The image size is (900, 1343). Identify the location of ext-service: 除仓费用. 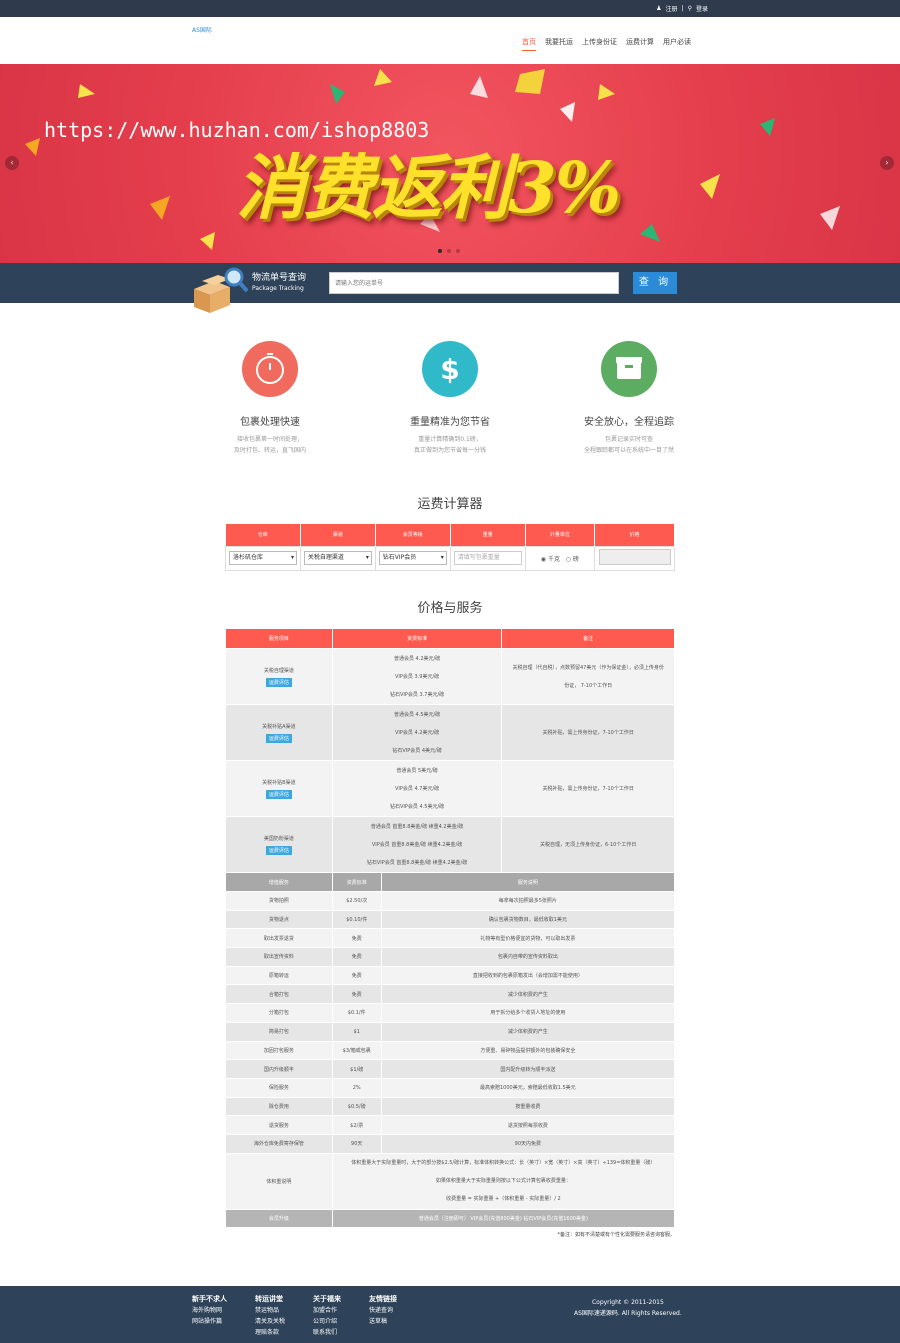
(279, 1106).